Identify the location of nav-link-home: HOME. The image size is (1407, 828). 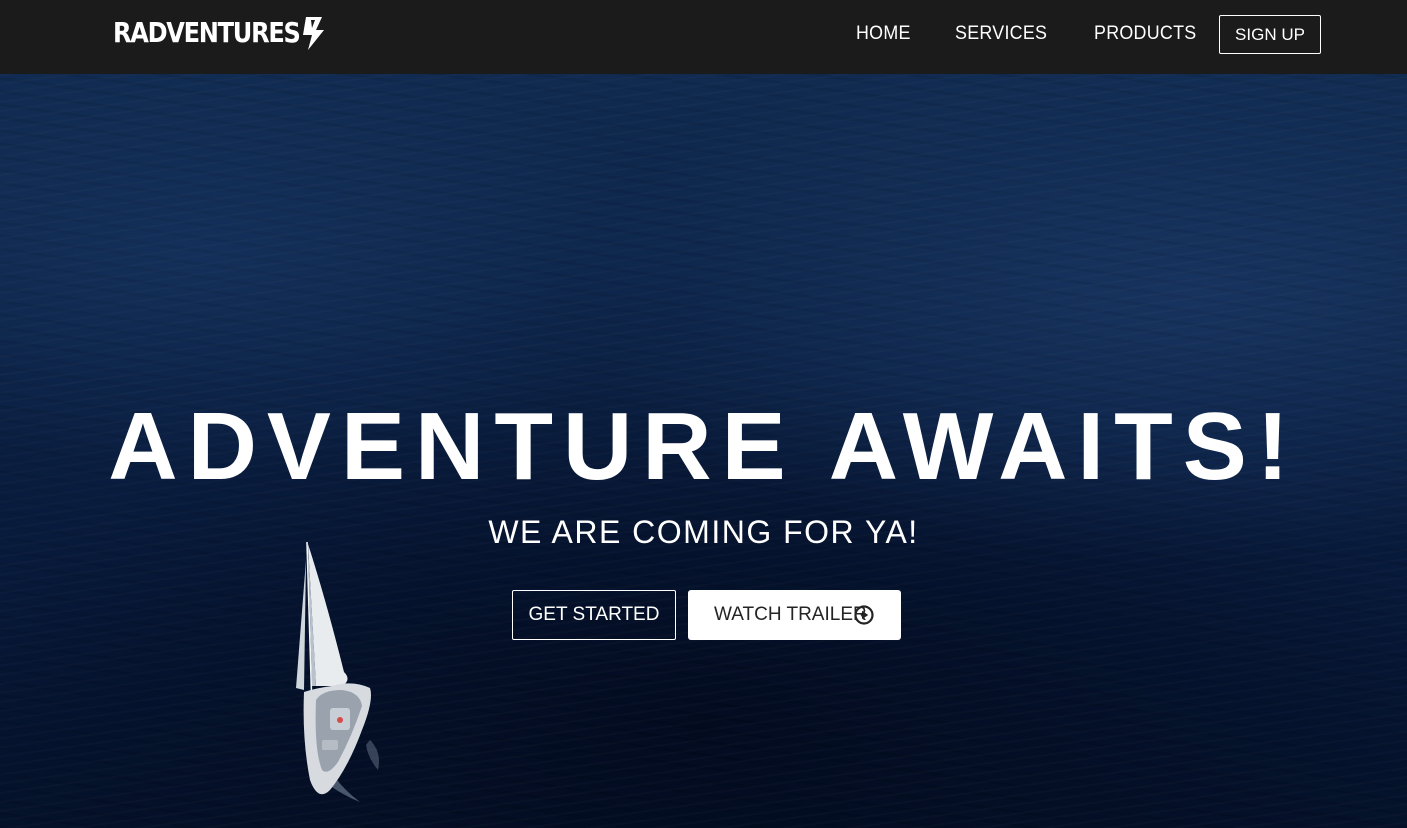
(883, 34).